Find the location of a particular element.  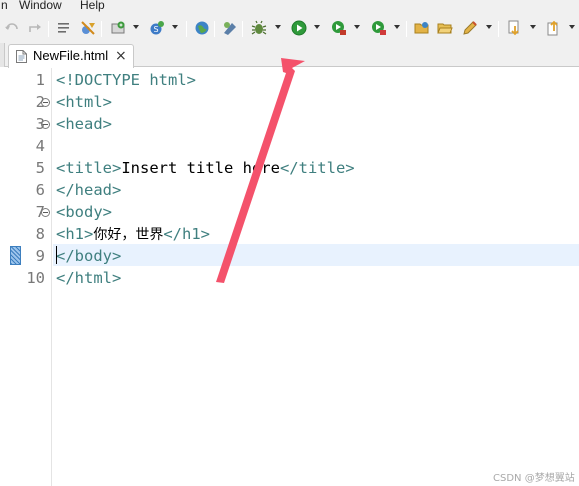

code-tag: <html> is located at coordinates (84, 102).